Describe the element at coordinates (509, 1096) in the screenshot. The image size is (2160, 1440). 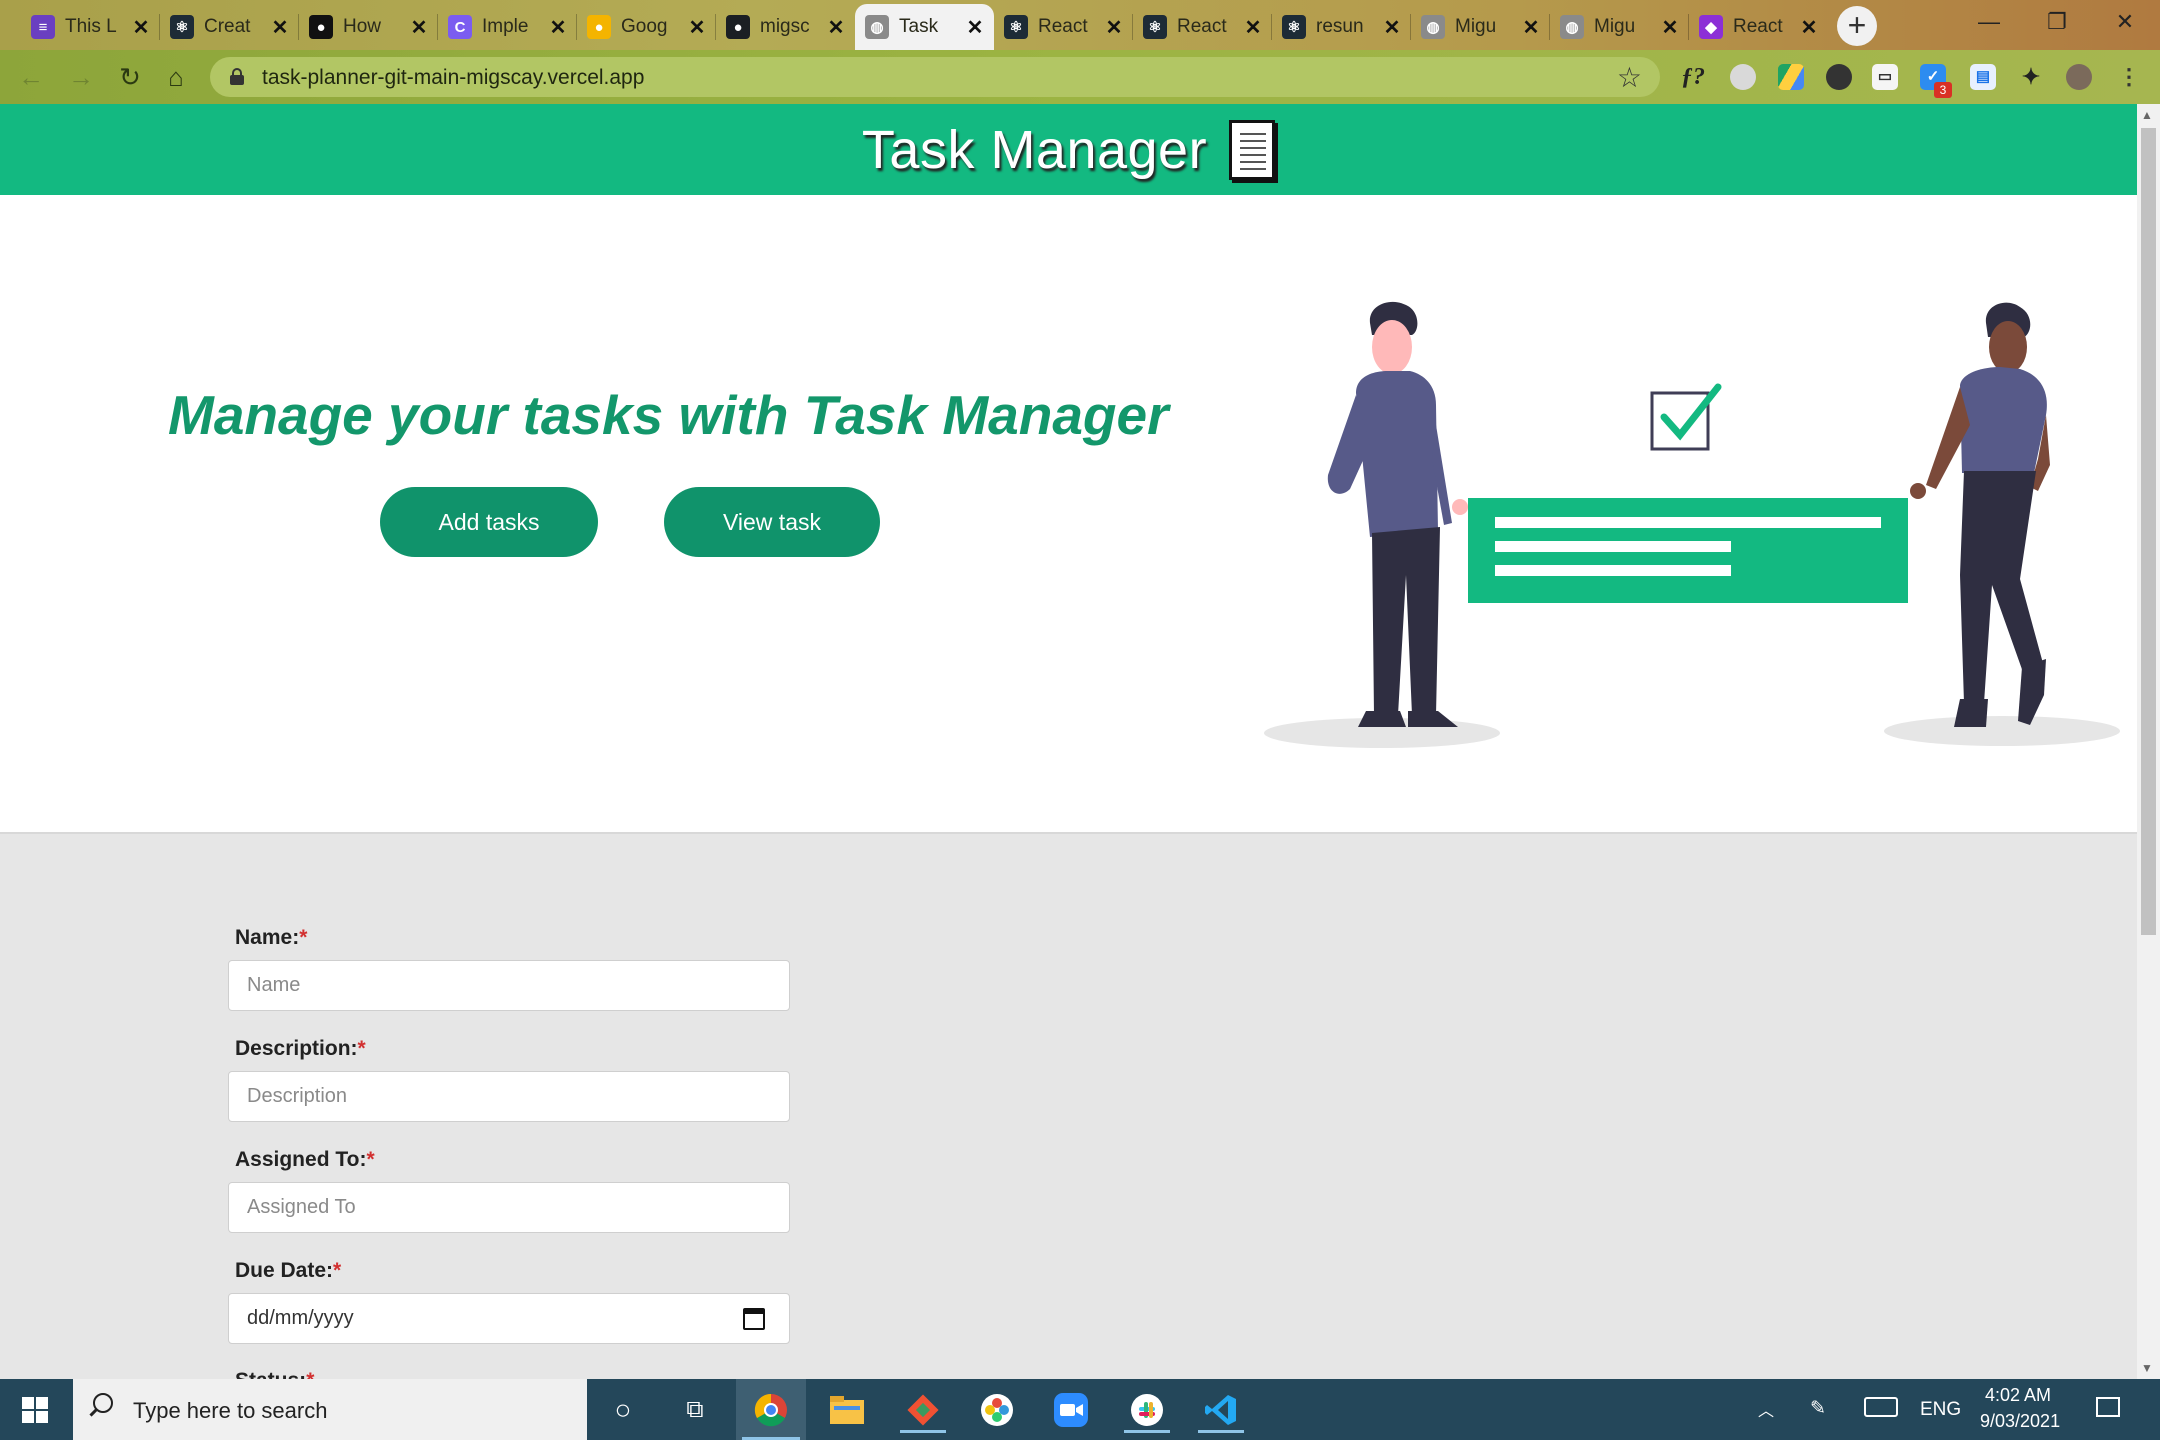
I see `description-input` at that location.